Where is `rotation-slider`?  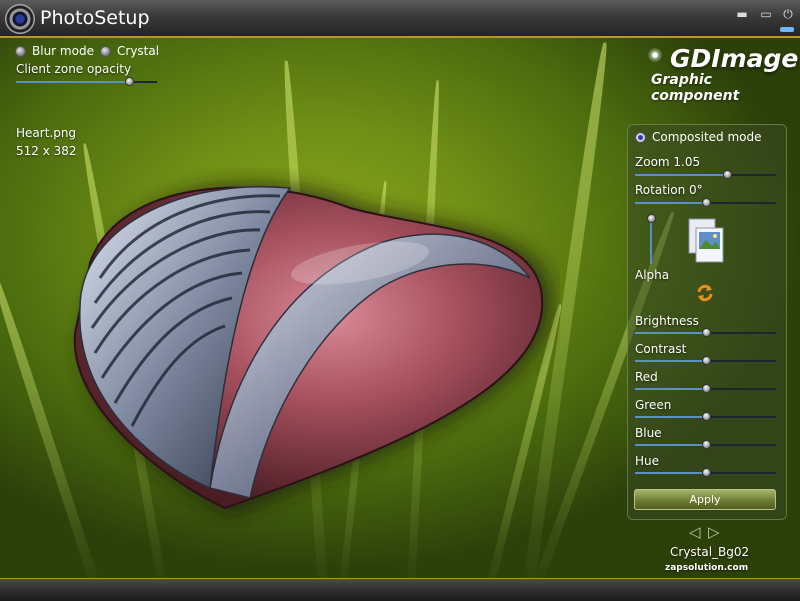 rotation-slider is located at coordinates (705, 203).